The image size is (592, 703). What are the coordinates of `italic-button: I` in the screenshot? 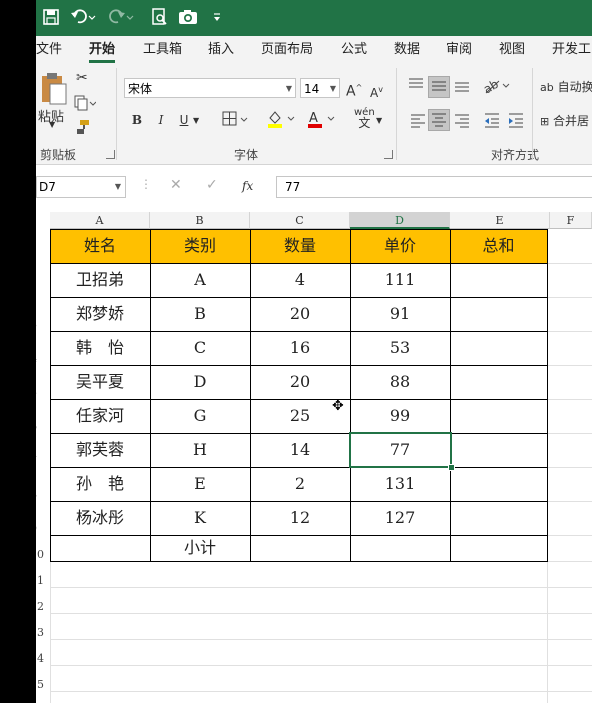 It's located at (161, 120).